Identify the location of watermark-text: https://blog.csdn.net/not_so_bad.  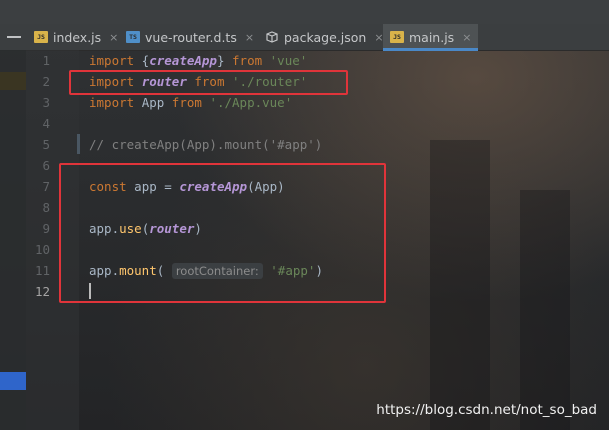
(486, 410).